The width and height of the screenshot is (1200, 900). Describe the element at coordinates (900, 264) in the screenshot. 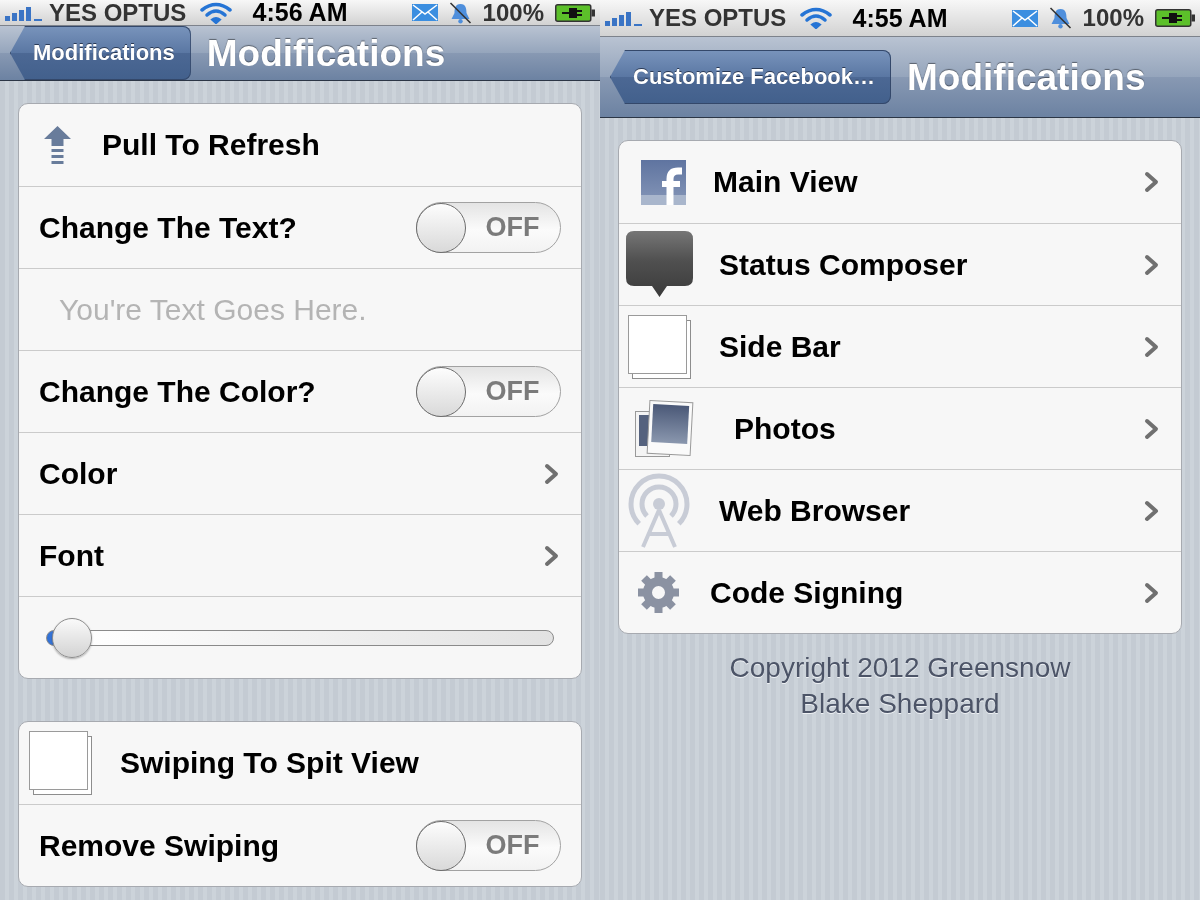

I see `menu-item: Status Composer` at that location.